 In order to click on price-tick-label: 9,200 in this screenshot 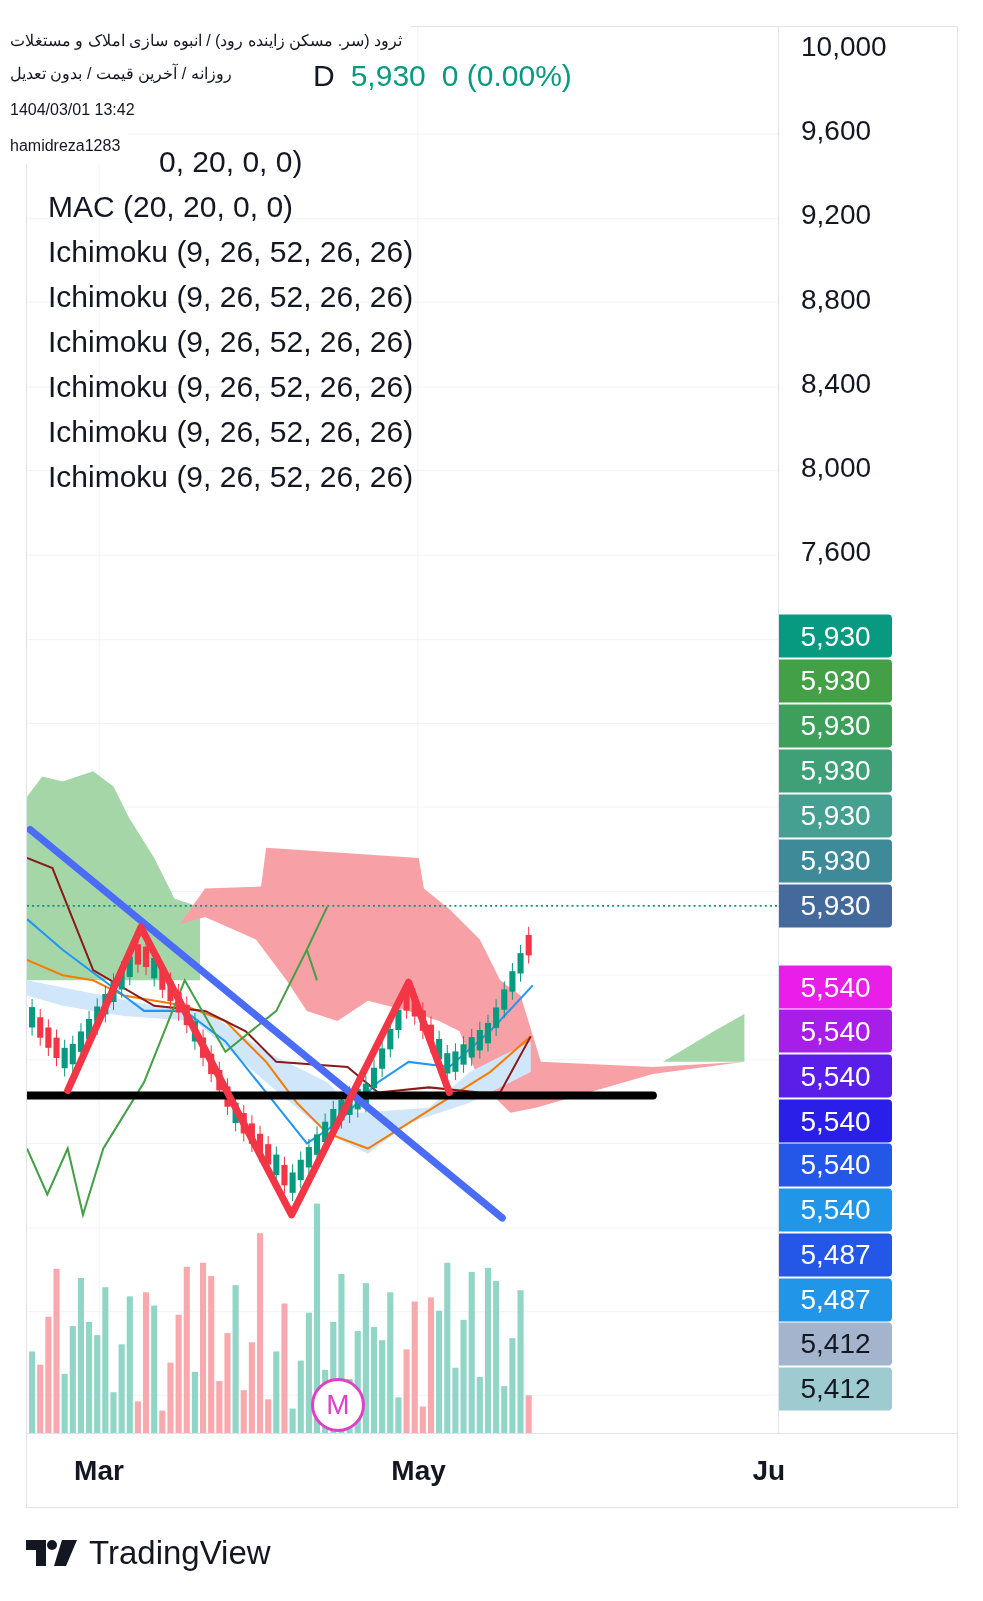, I will do `click(836, 215)`.